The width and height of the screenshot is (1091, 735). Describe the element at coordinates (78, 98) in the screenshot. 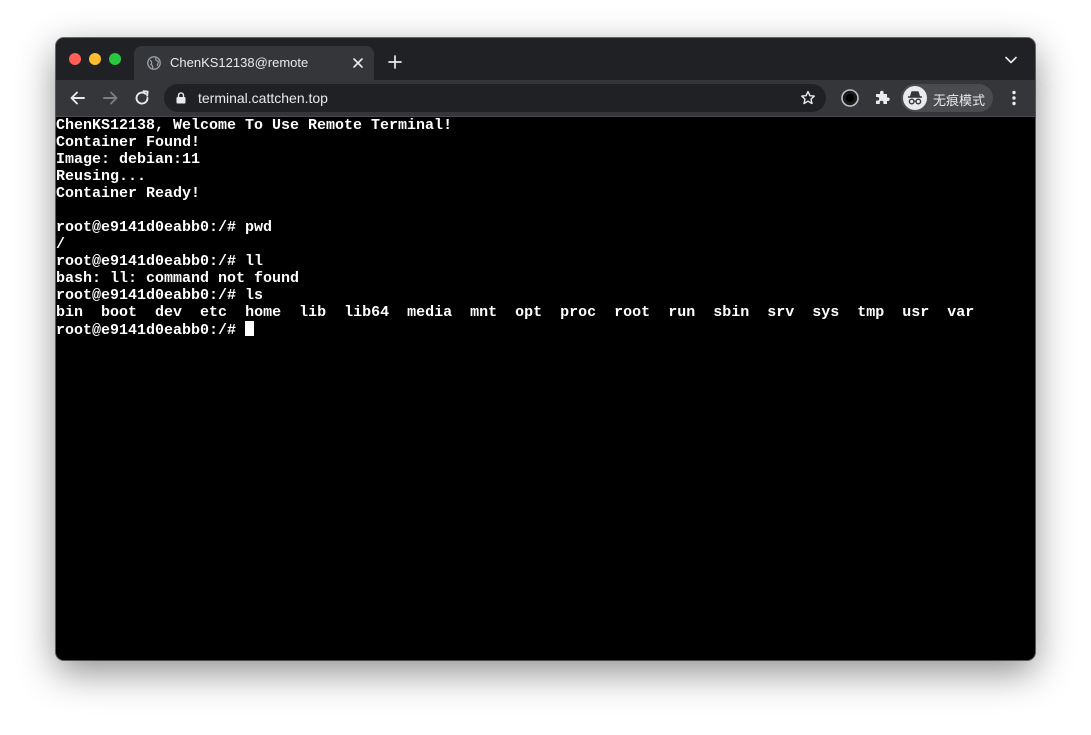

I see `back-arrow-icon` at that location.